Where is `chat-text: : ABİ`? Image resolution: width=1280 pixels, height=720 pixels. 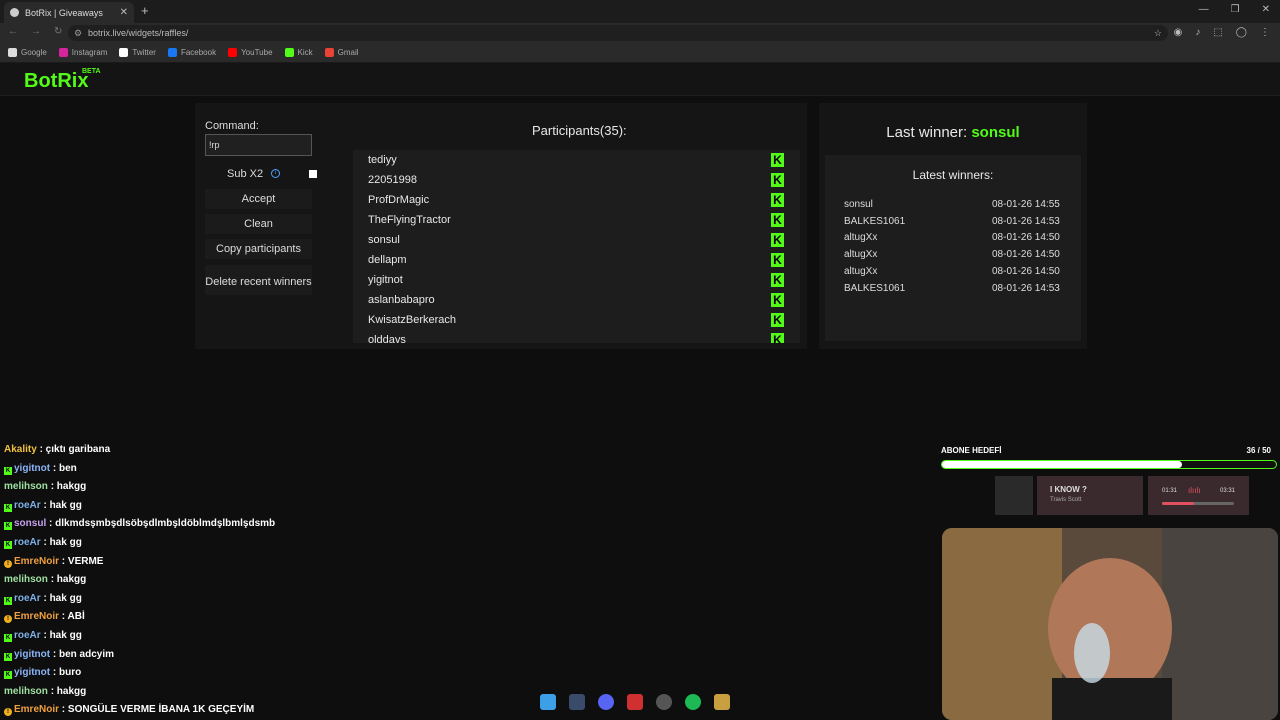
chat-text: : ABİ is located at coordinates (73, 617).